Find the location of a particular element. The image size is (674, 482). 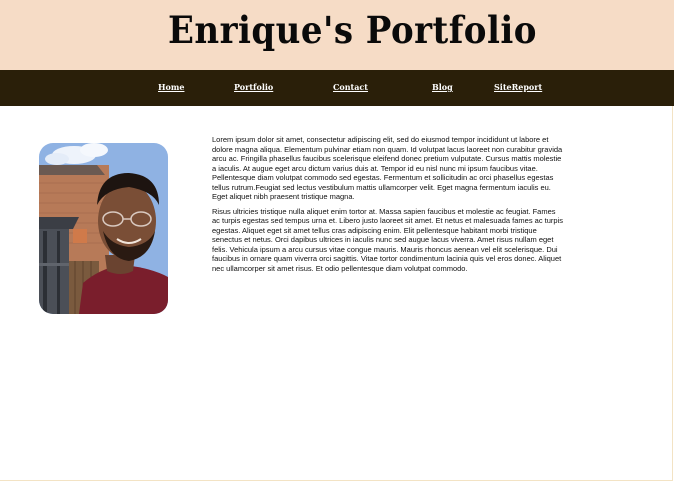

profile-photo is located at coordinates (103, 228).